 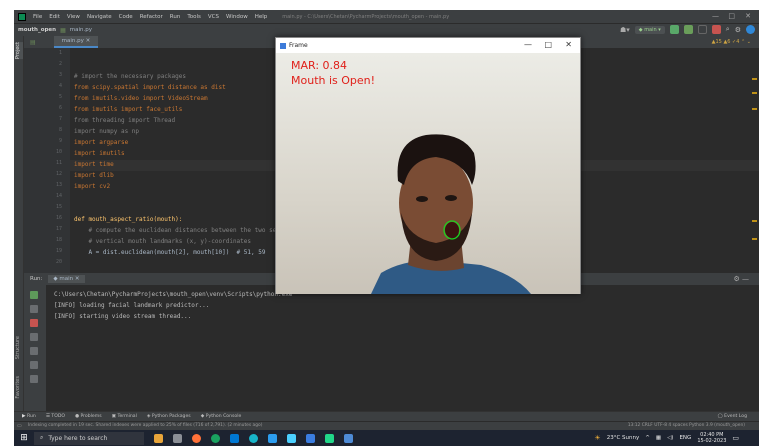 I want to click on frame-title-bar: Frame — □ ✕, so click(x=428, y=45).